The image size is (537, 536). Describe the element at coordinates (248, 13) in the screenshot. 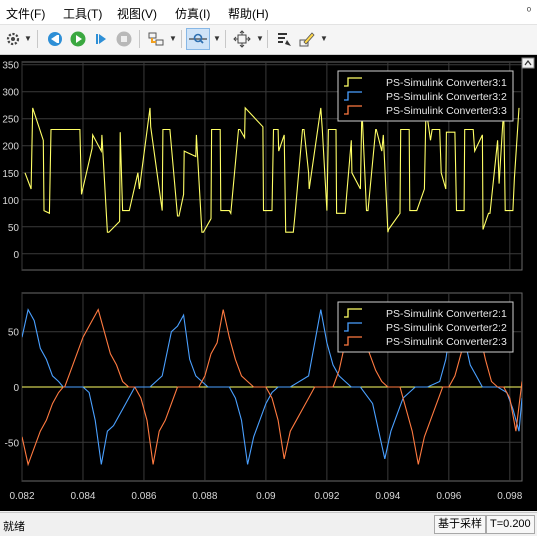

I see `menu-help: 帮助(H)` at that location.